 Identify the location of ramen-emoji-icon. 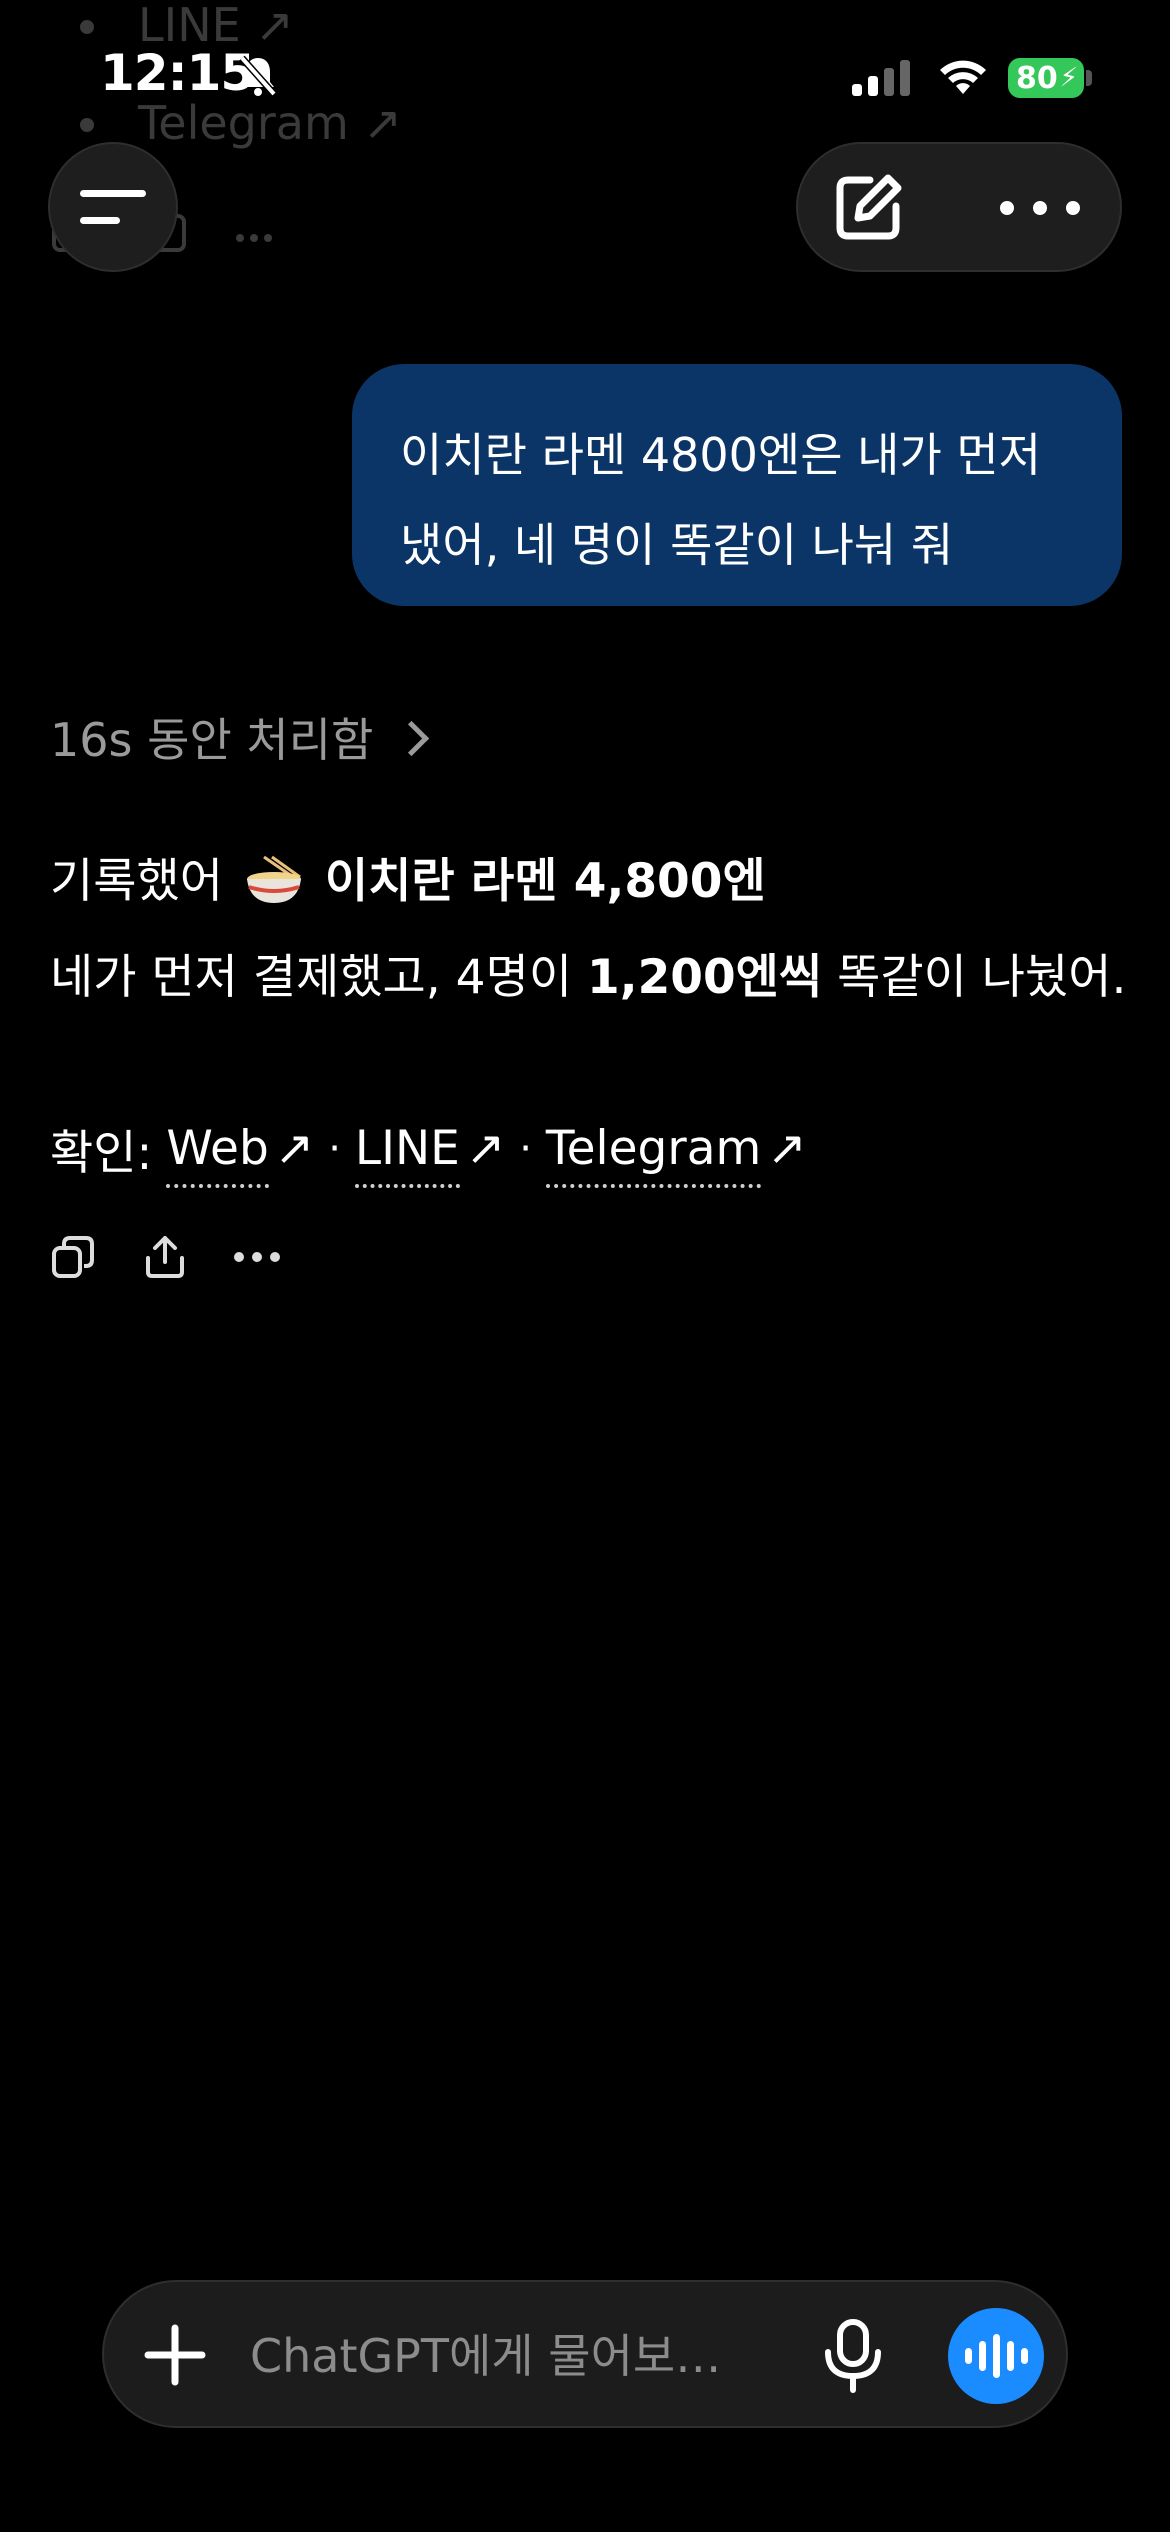
(273, 879).